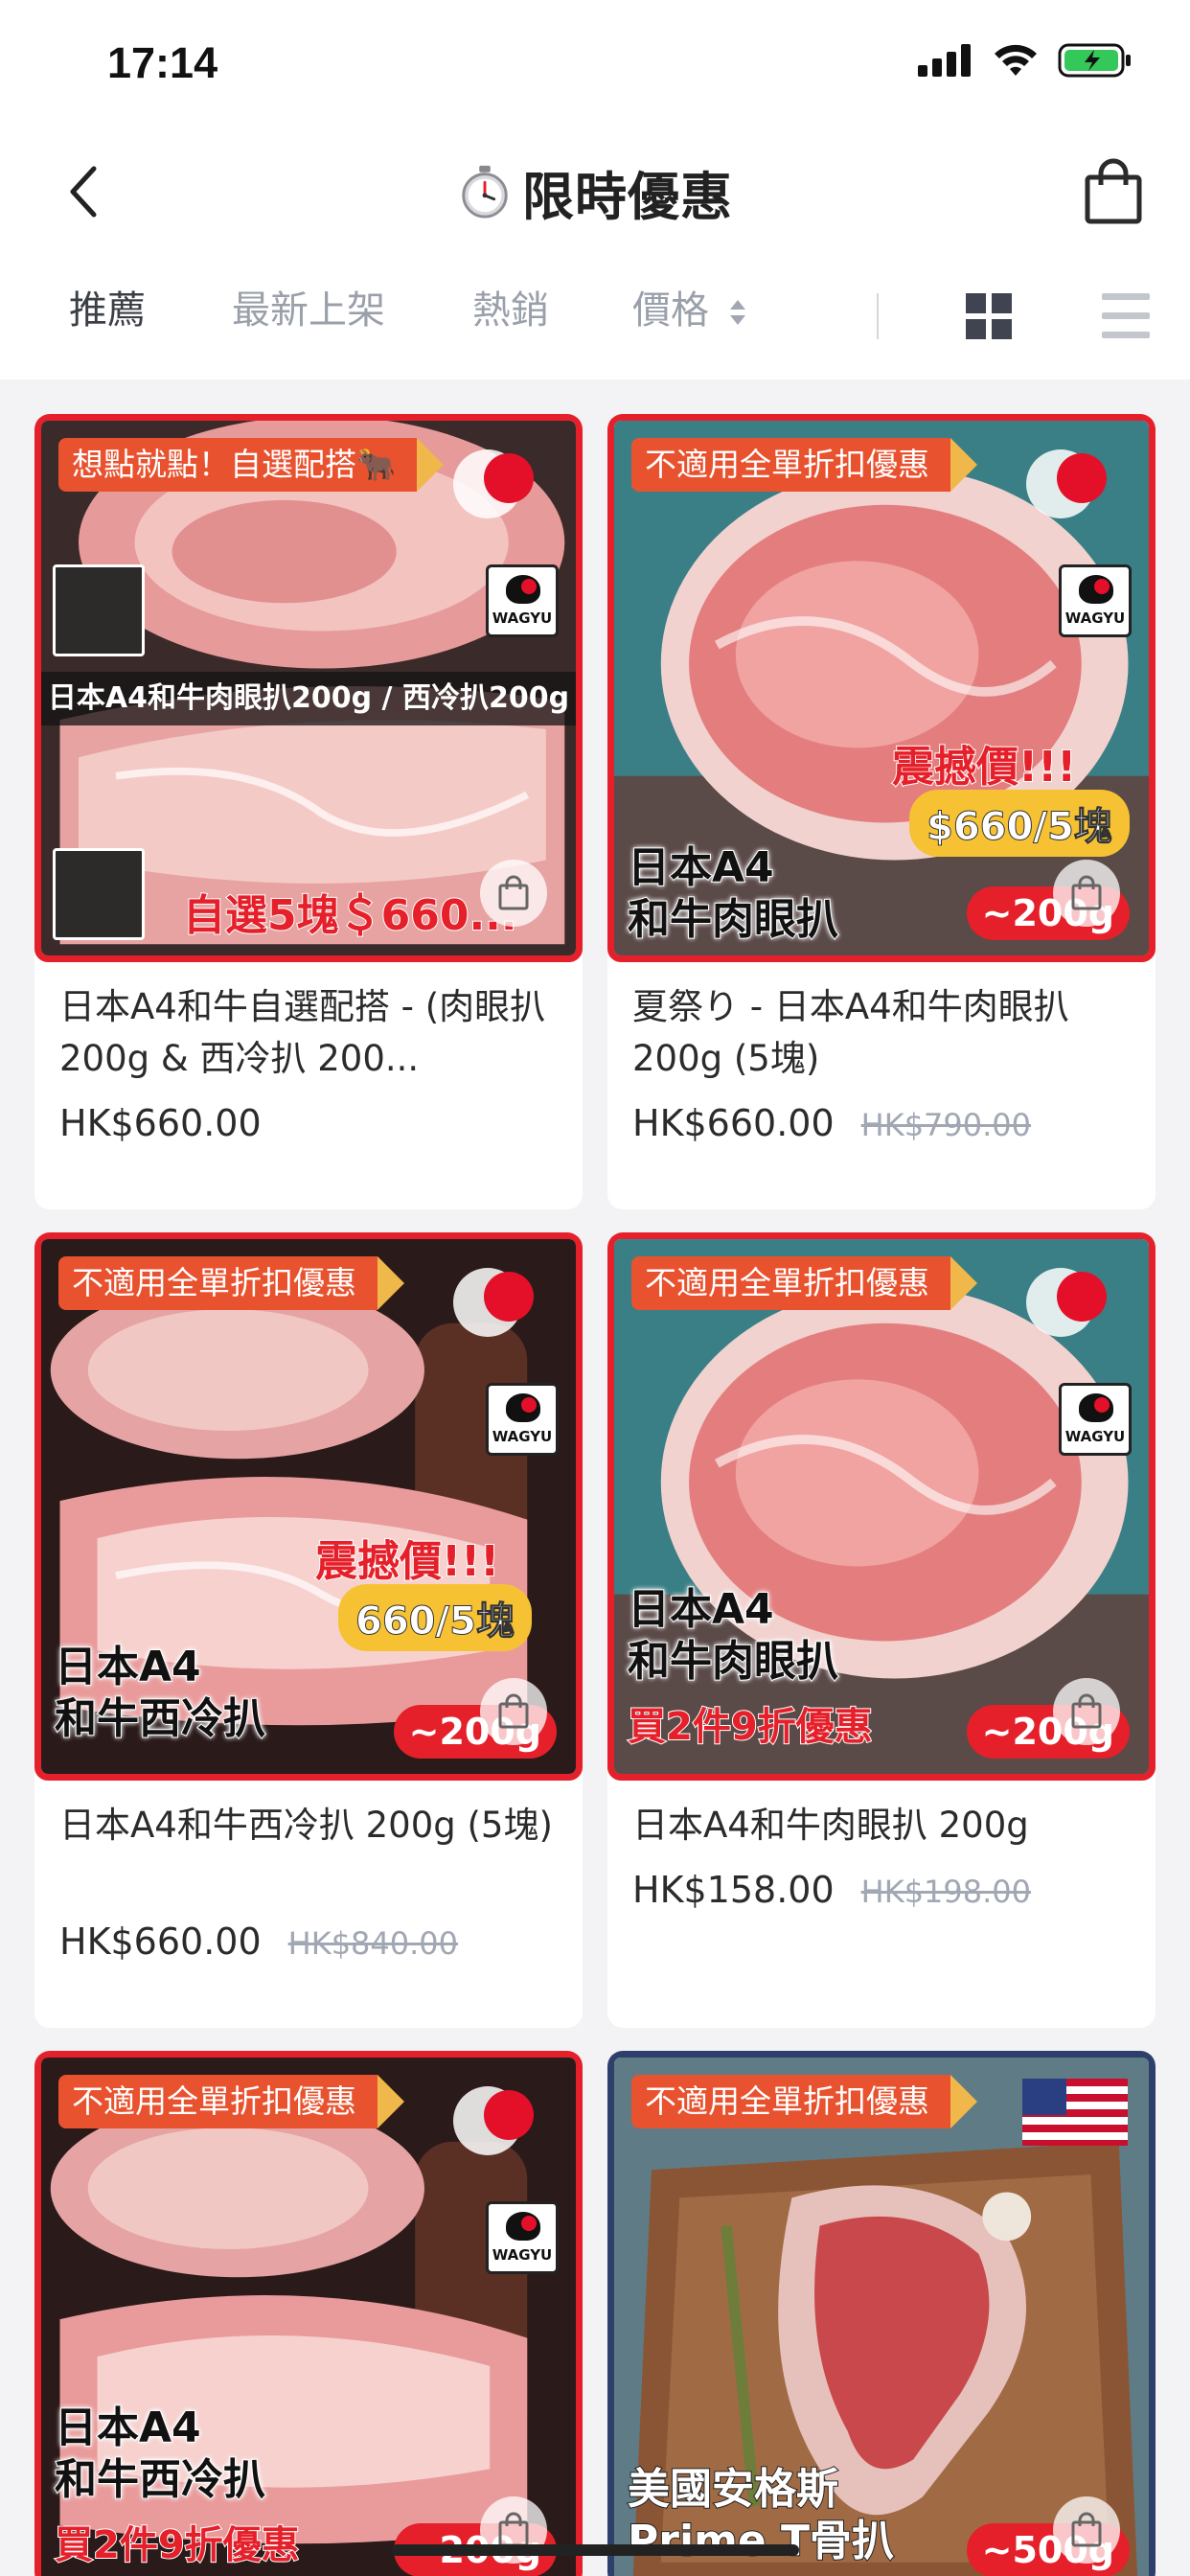 The height and width of the screenshot is (2576, 1190). What do you see at coordinates (882, 1857) in the screenshot?
I see `product-info: 日本A4和牛肉眼扒 200g HK$158.00 HK$198.00` at bounding box center [882, 1857].